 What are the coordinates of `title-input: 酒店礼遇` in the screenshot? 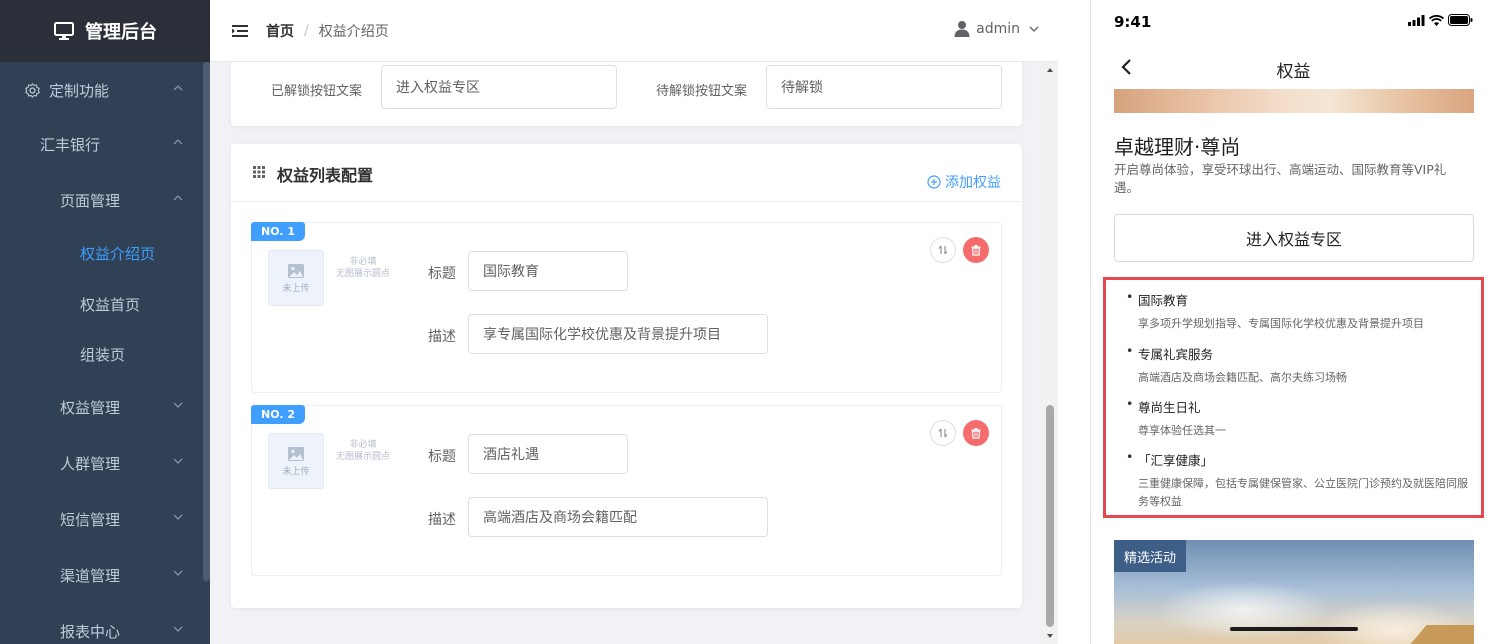 It's located at (548, 454).